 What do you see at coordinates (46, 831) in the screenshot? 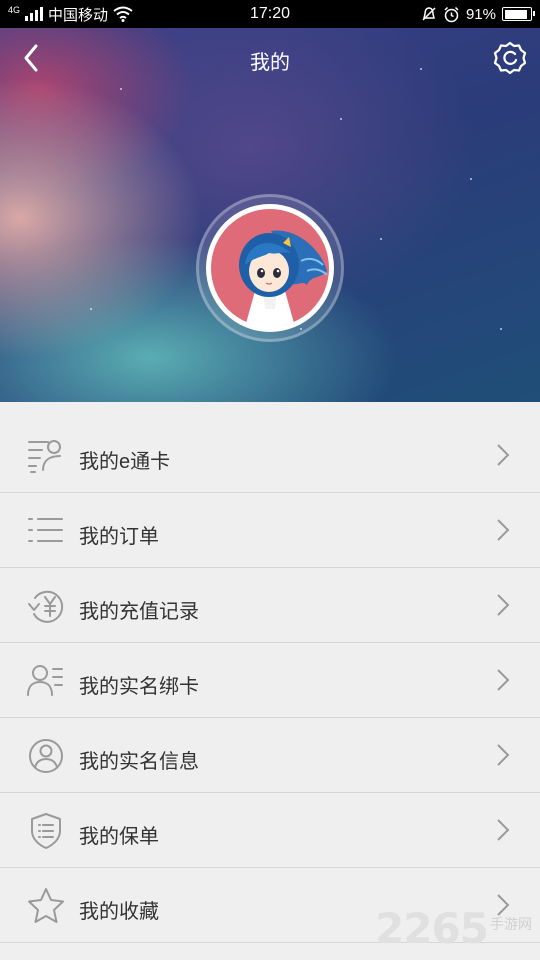
I see `shield-icon` at bounding box center [46, 831].